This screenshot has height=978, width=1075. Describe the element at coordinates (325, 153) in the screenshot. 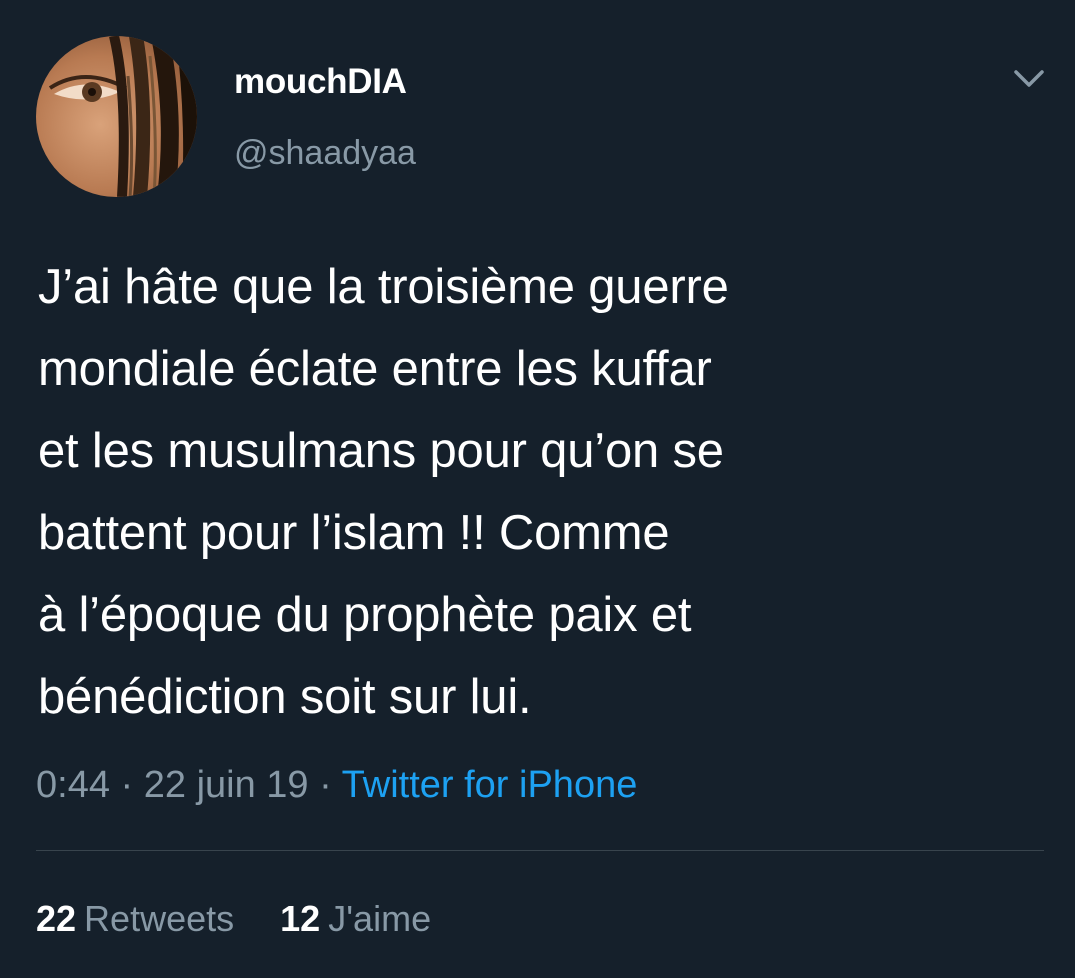

I see `user-handle: @shaadyaa` at that location.